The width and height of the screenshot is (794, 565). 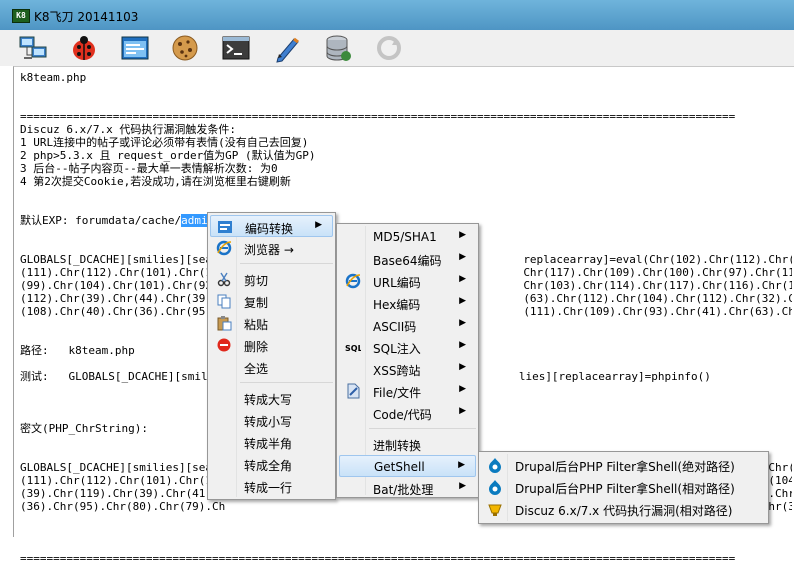 I want to click on toolbar, so click(x=397, y=48).